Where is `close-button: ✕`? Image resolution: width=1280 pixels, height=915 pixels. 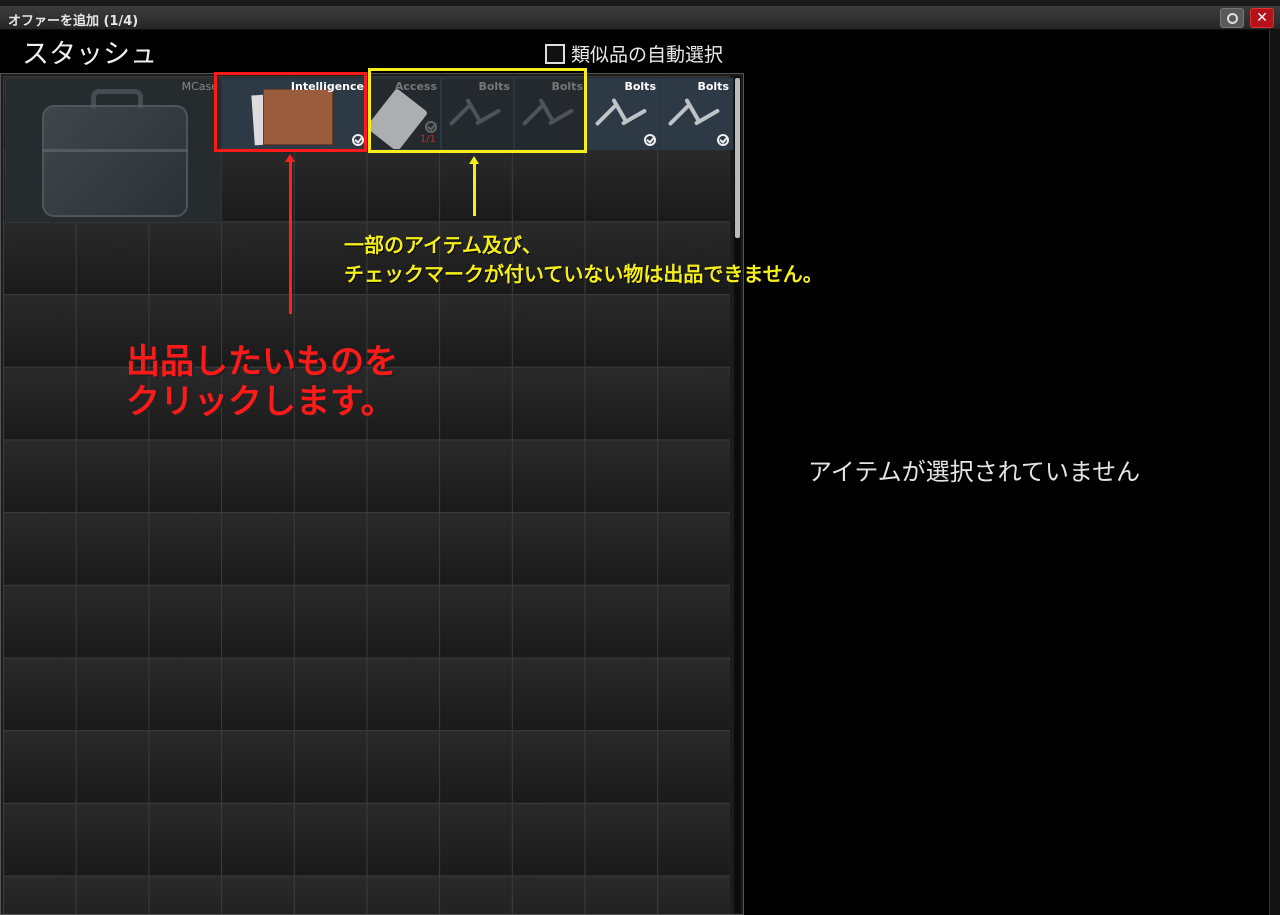
close-button: ✕ is located at coordinates (1262, 18).